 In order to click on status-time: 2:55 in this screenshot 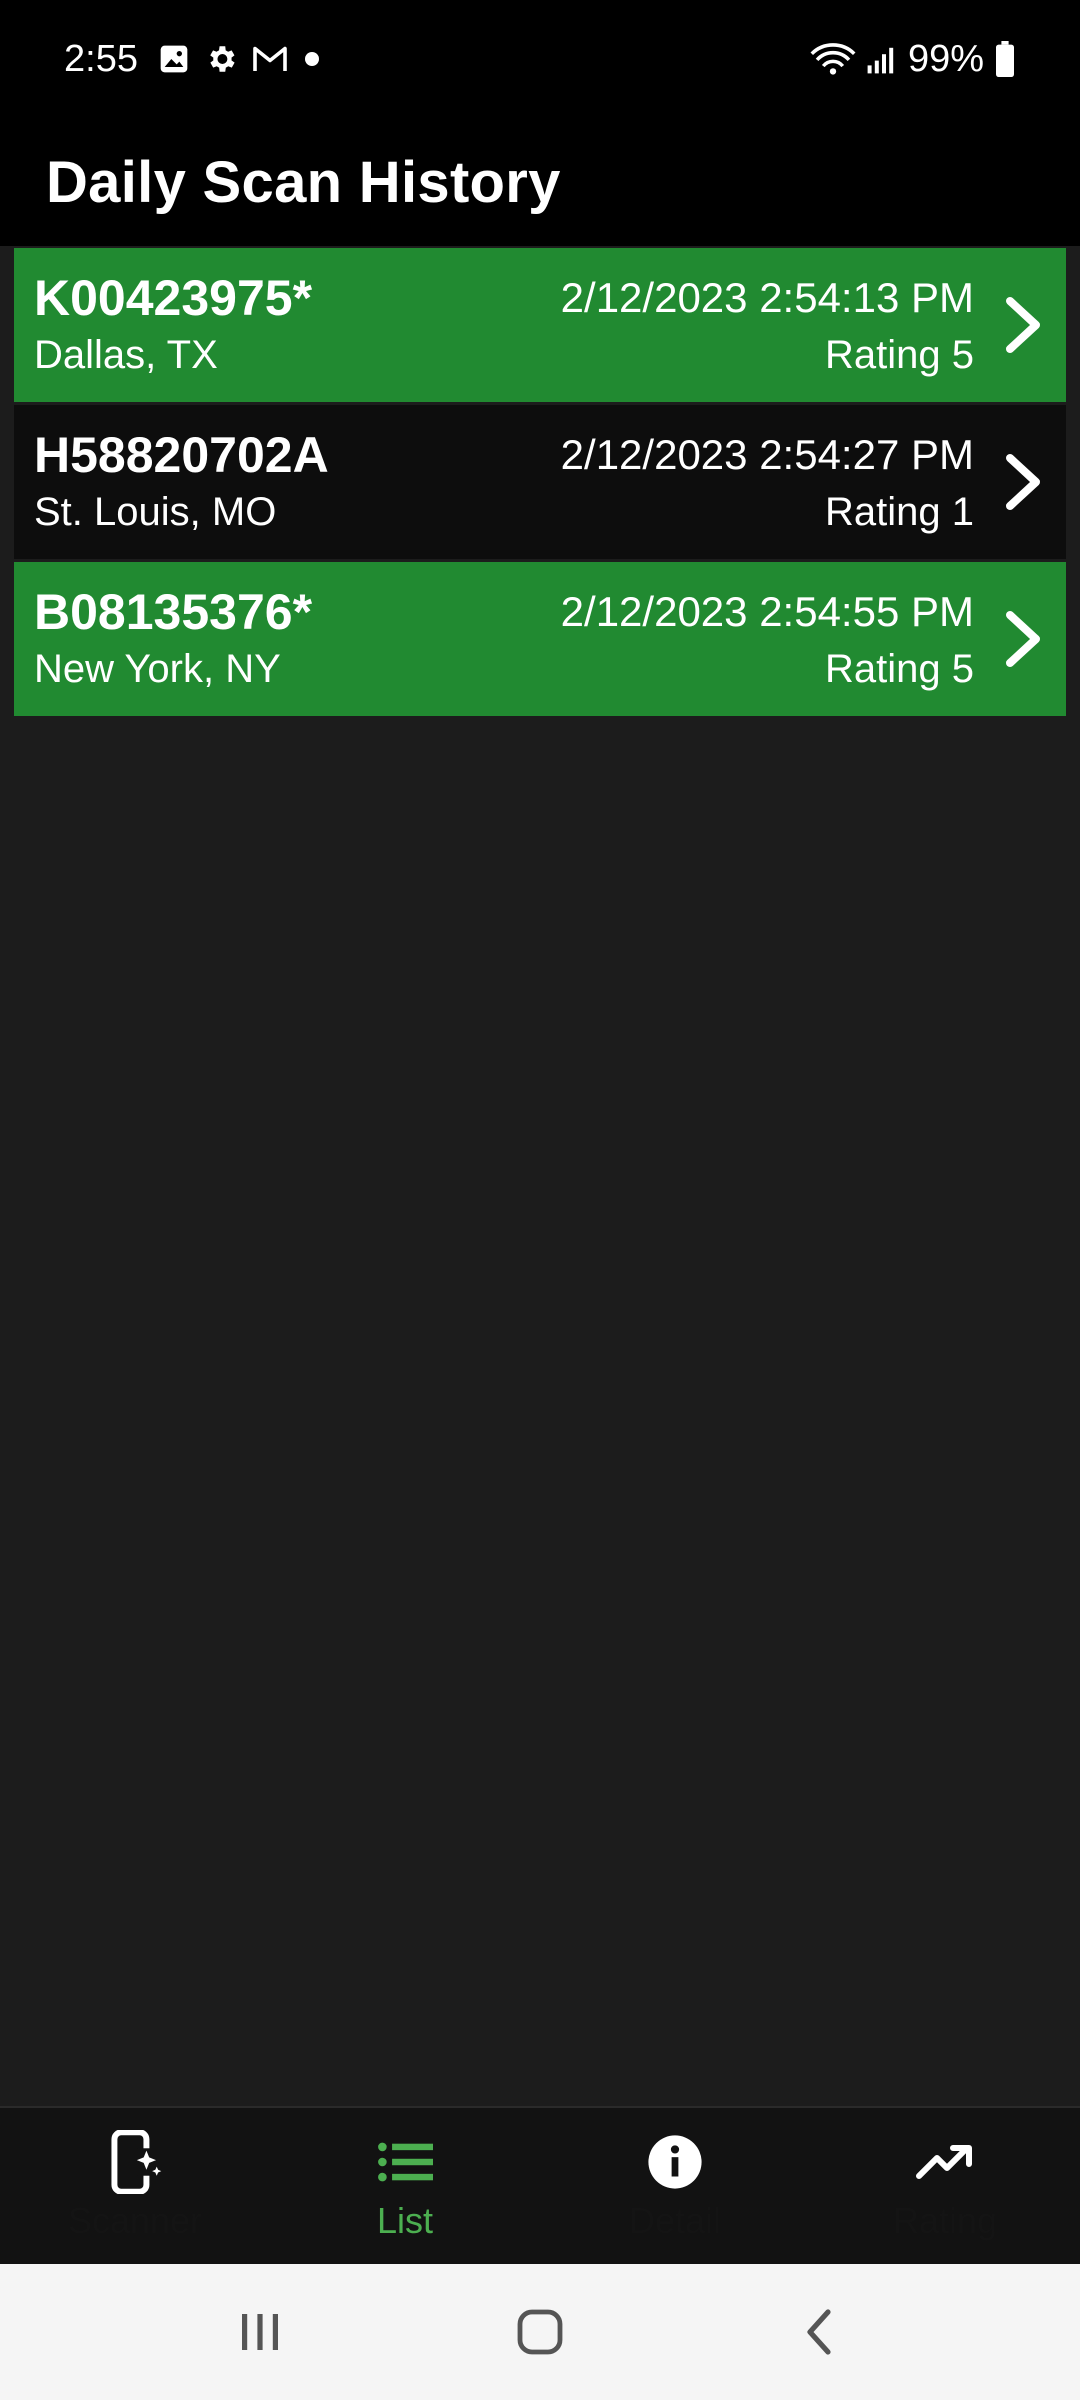, I will do `click(101, 58)`.